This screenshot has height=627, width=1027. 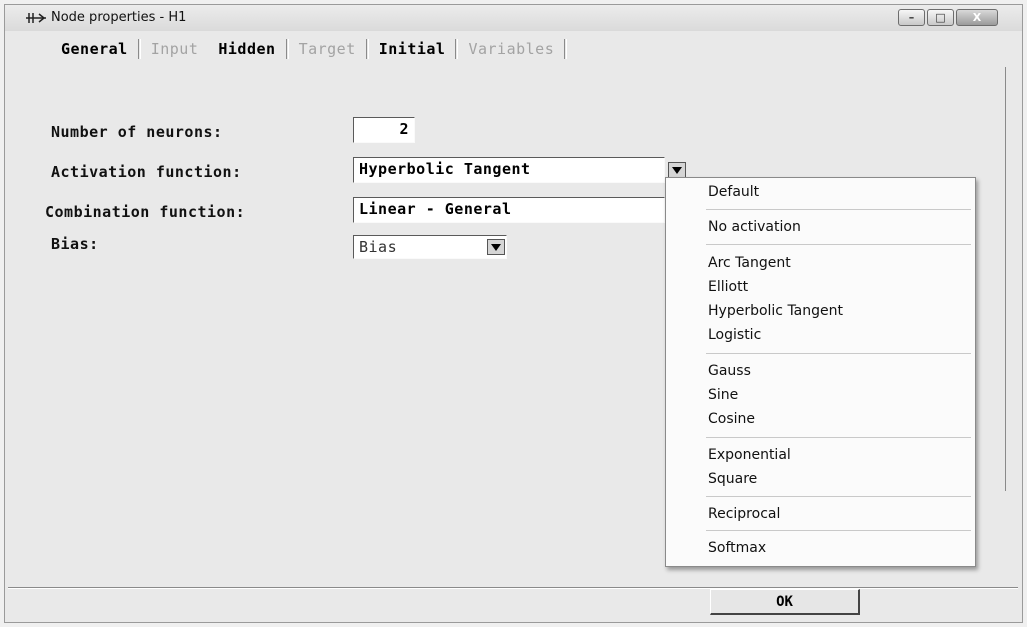 What do you see at coordinates (119, 17) in the screenshot?
I see `window-title: Node properties - H1` at bounding box center [119, 17].